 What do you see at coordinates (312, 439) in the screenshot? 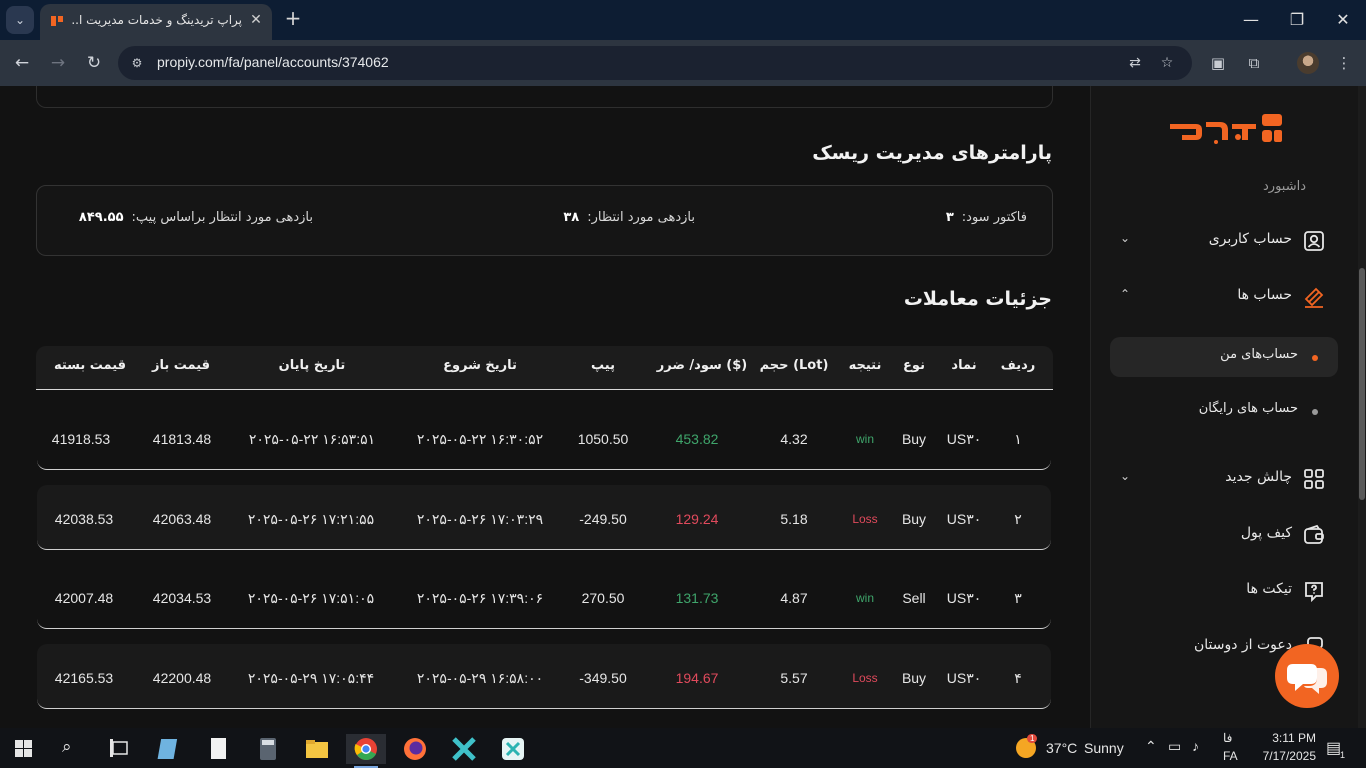
I see `cell-end: ۲۰۲۵-۰۵-۲۲ ۱۶:۵۳:۵۱` at bounding box center [312, 439].